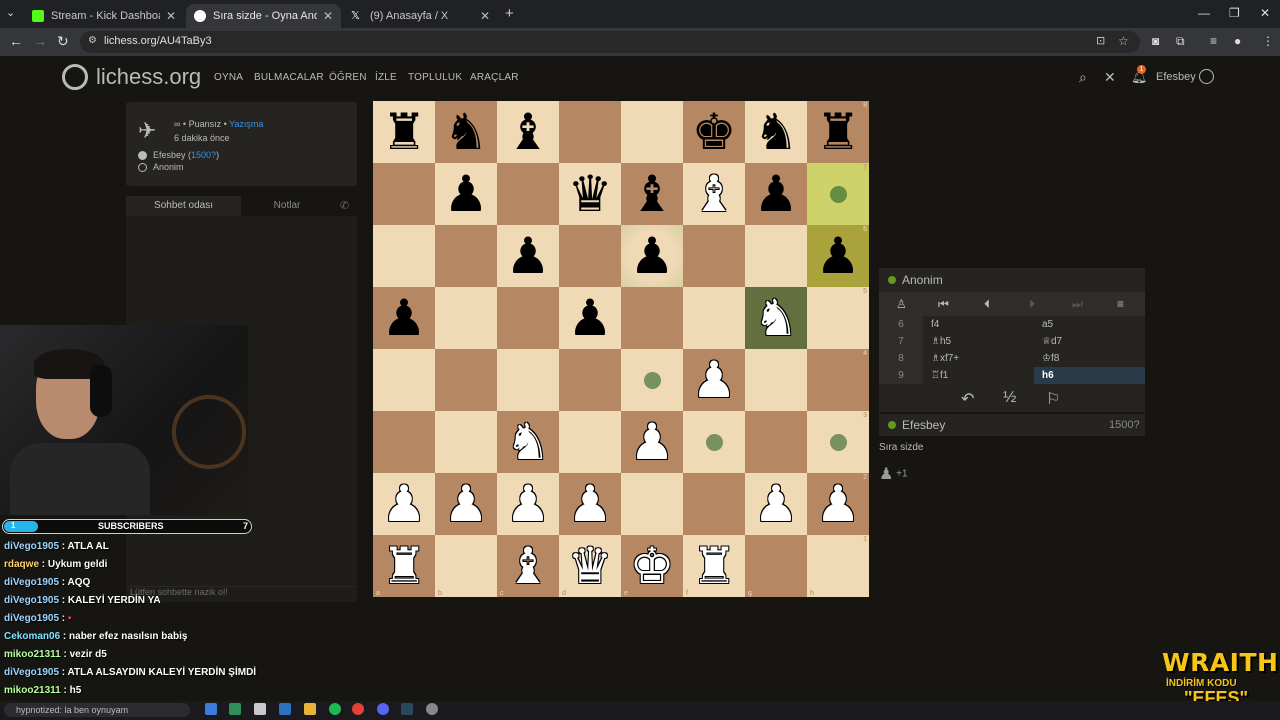 The image size is (1280, 720). I want to click on square-a2: ♟, so click(404, 504).